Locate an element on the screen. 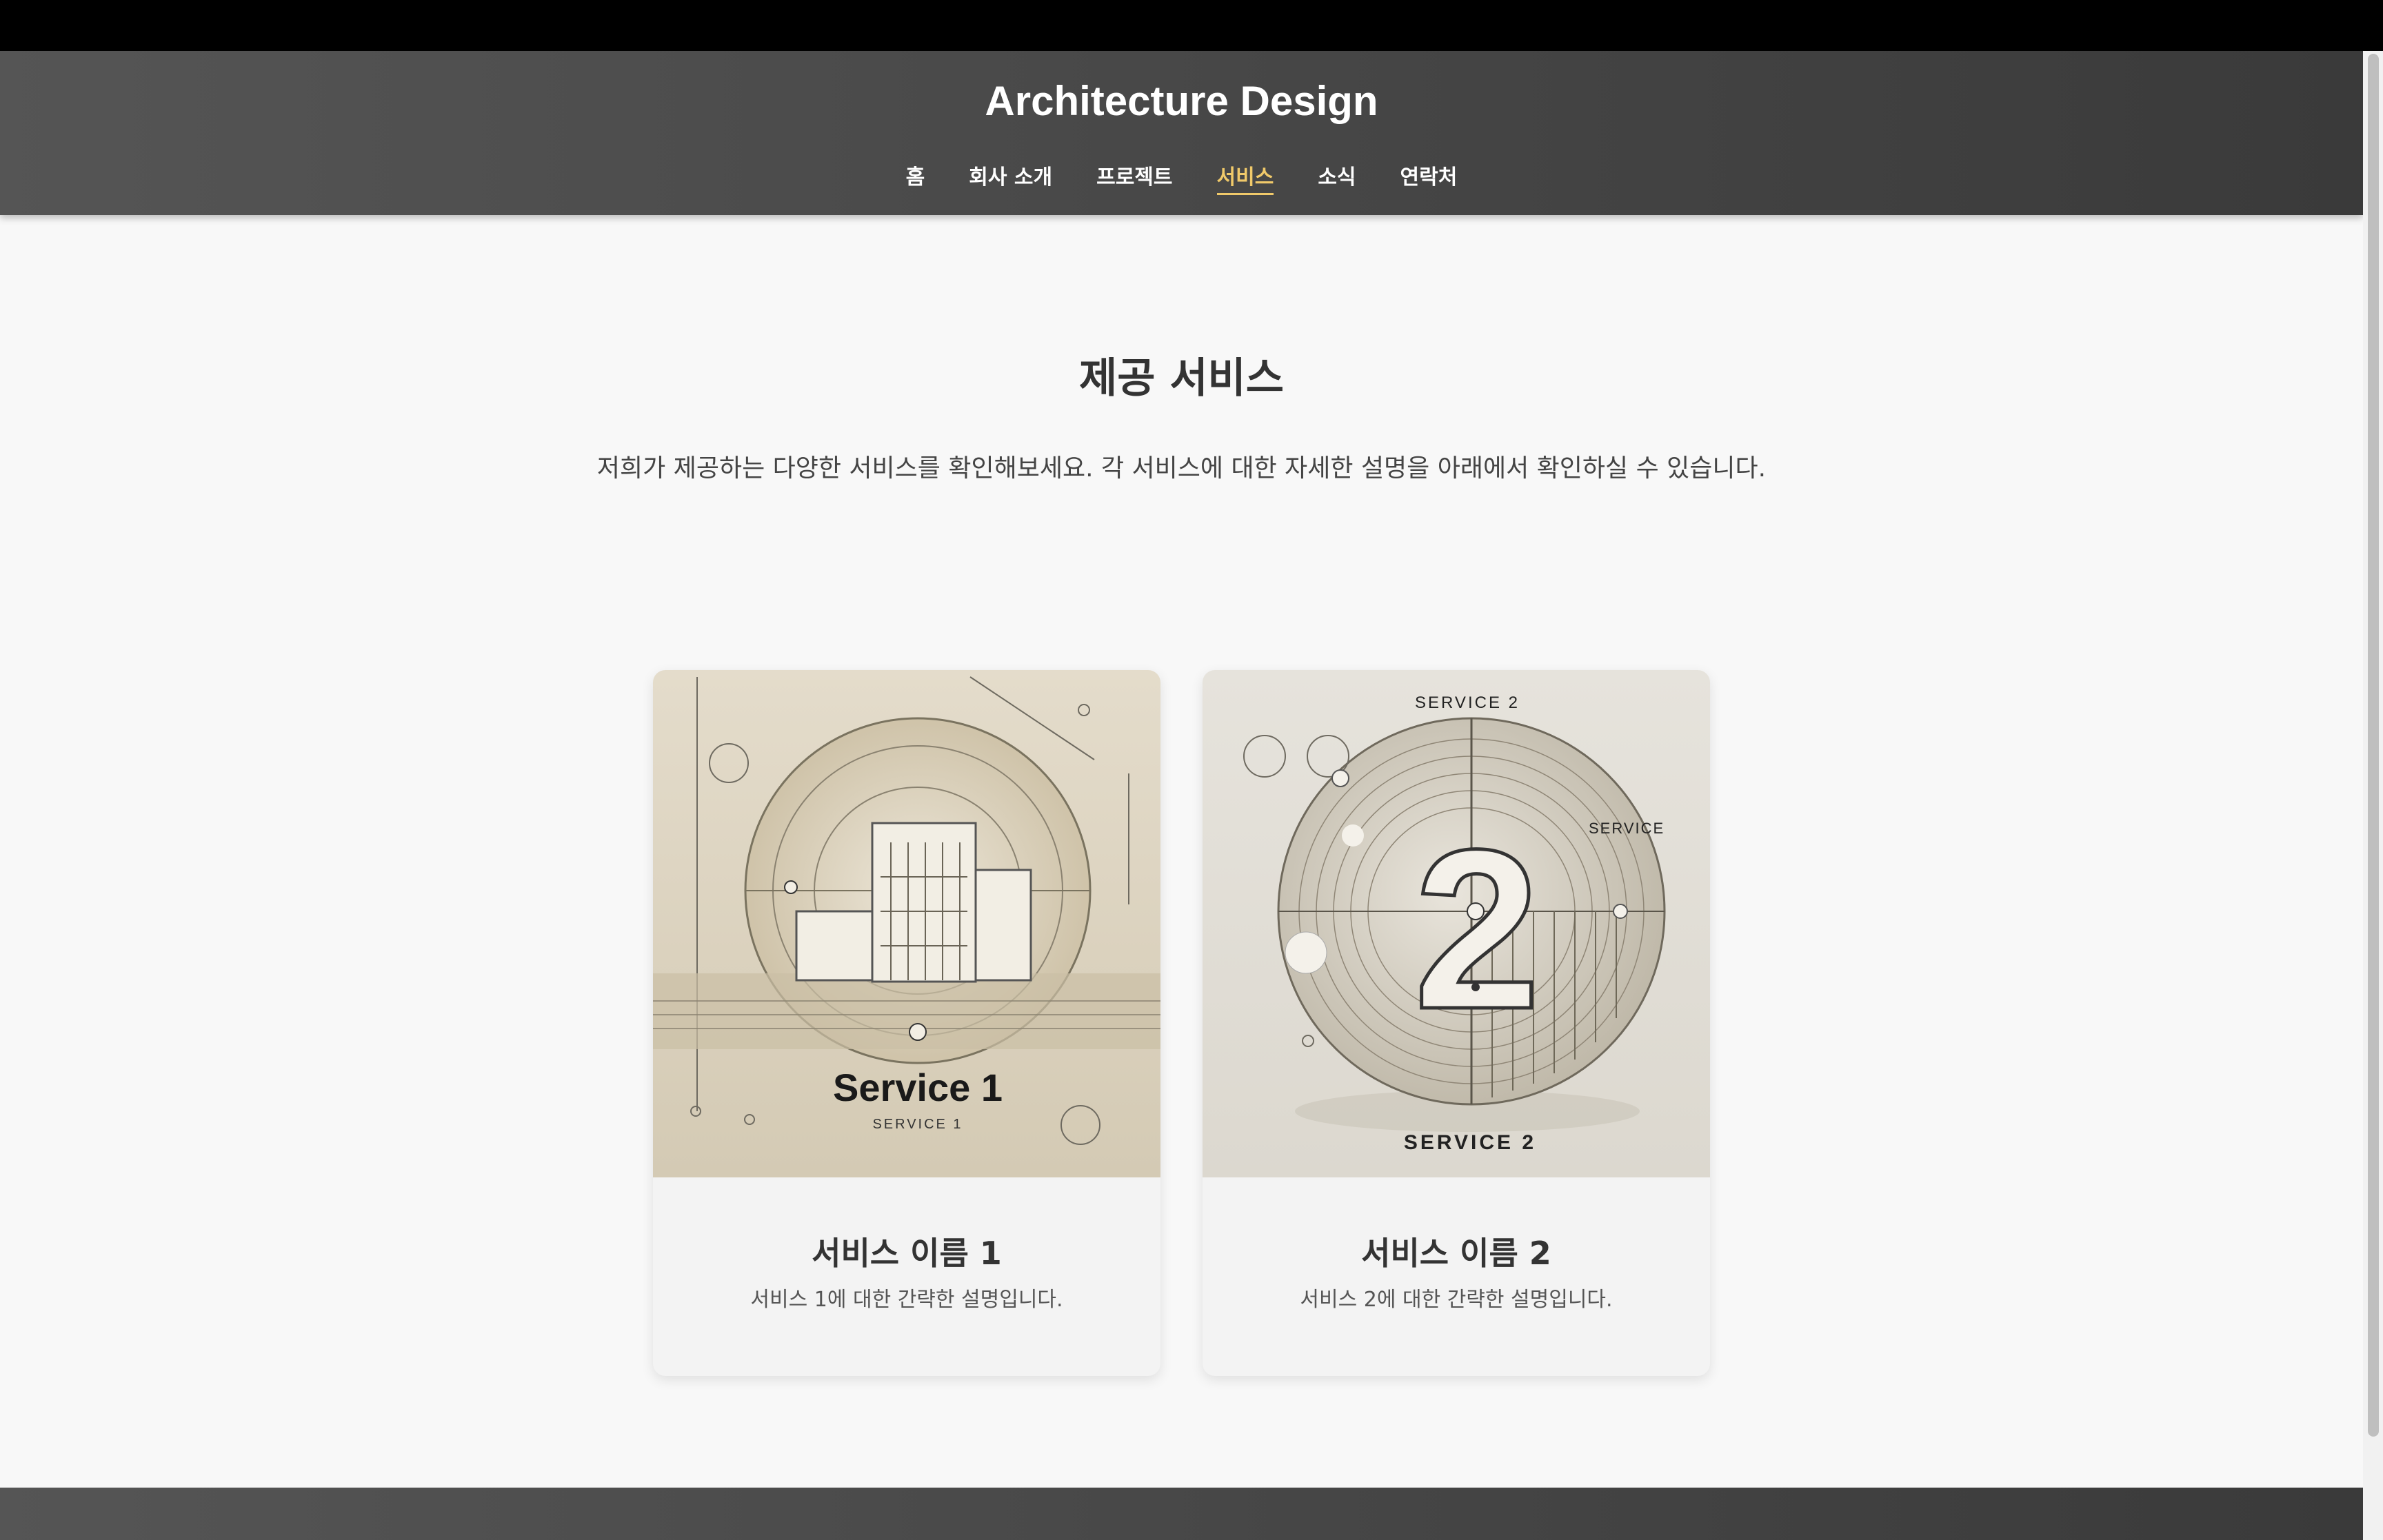 This screenshot has height=1540, width=2383. nav-services: 서비스 is located at coordinates (1245, 178).